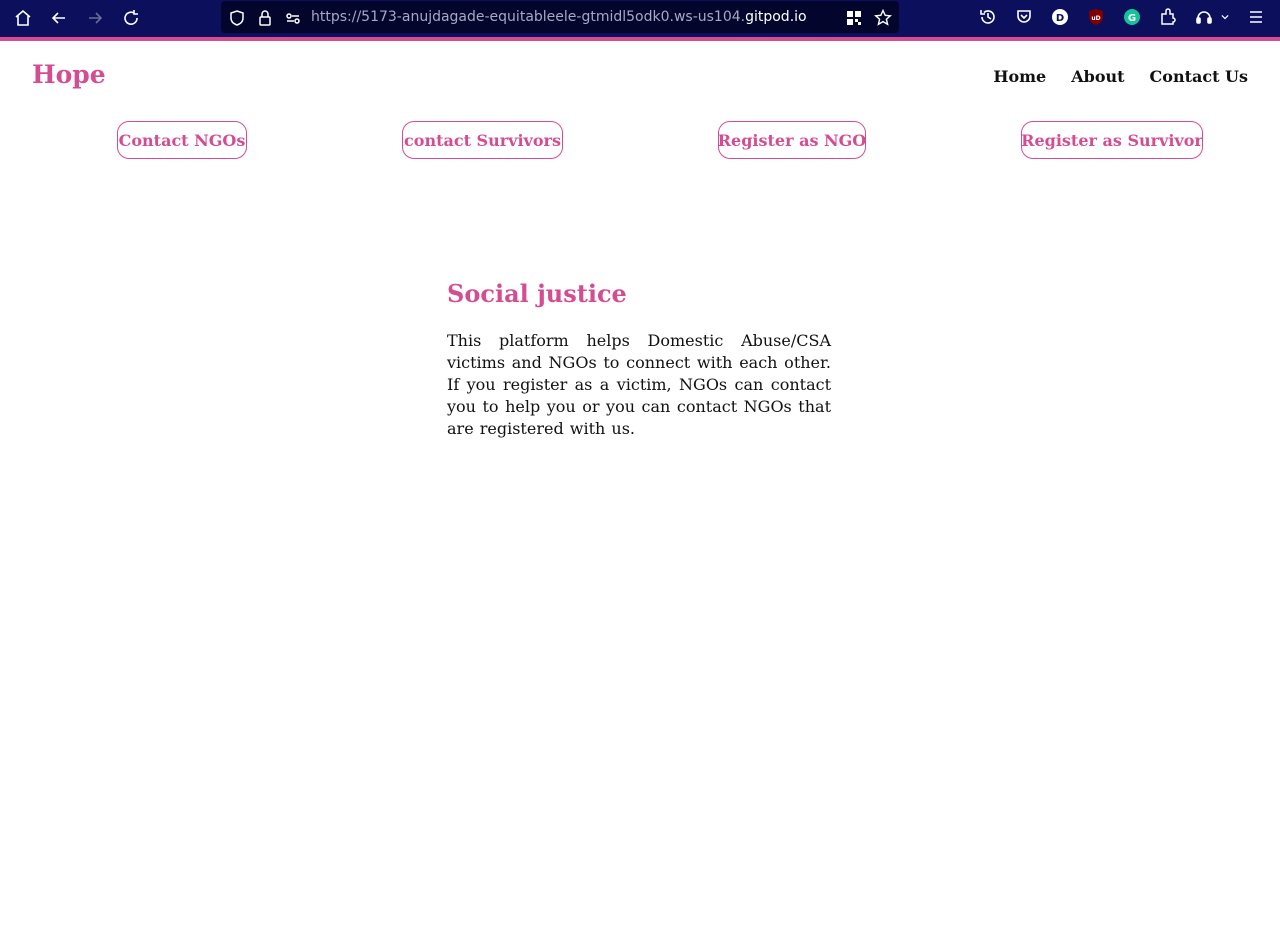  I want to click on chevron-down-icon, so click(1225, 17).